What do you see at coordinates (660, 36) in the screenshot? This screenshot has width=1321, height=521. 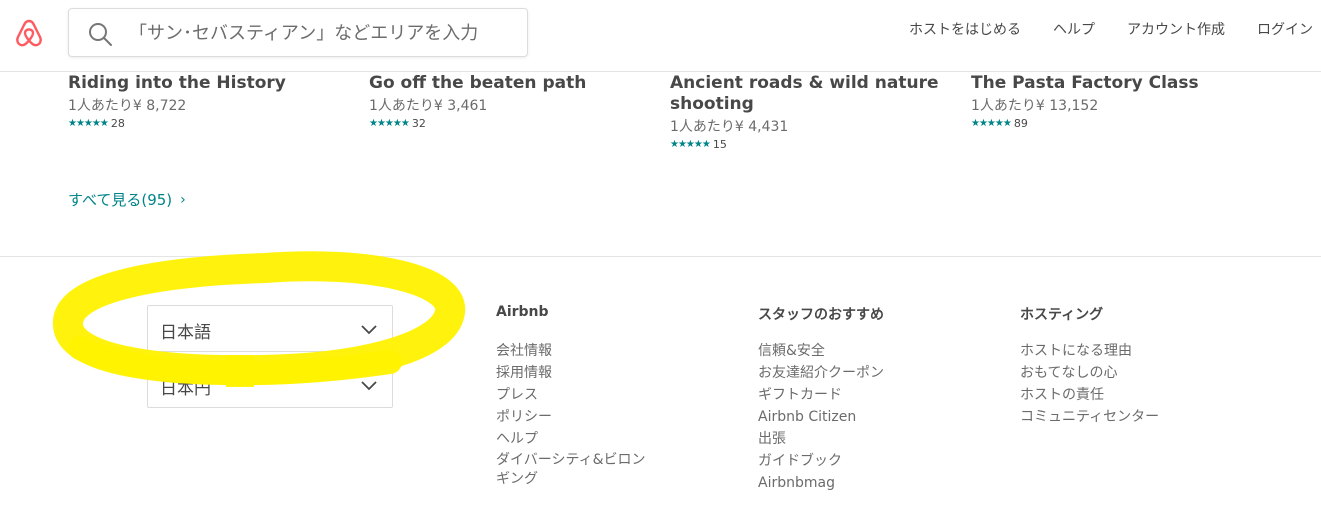 I see `site-header: ホストをはじめる ヘルプ アカウント作成 ログイン` at bounding box center [660, 36].